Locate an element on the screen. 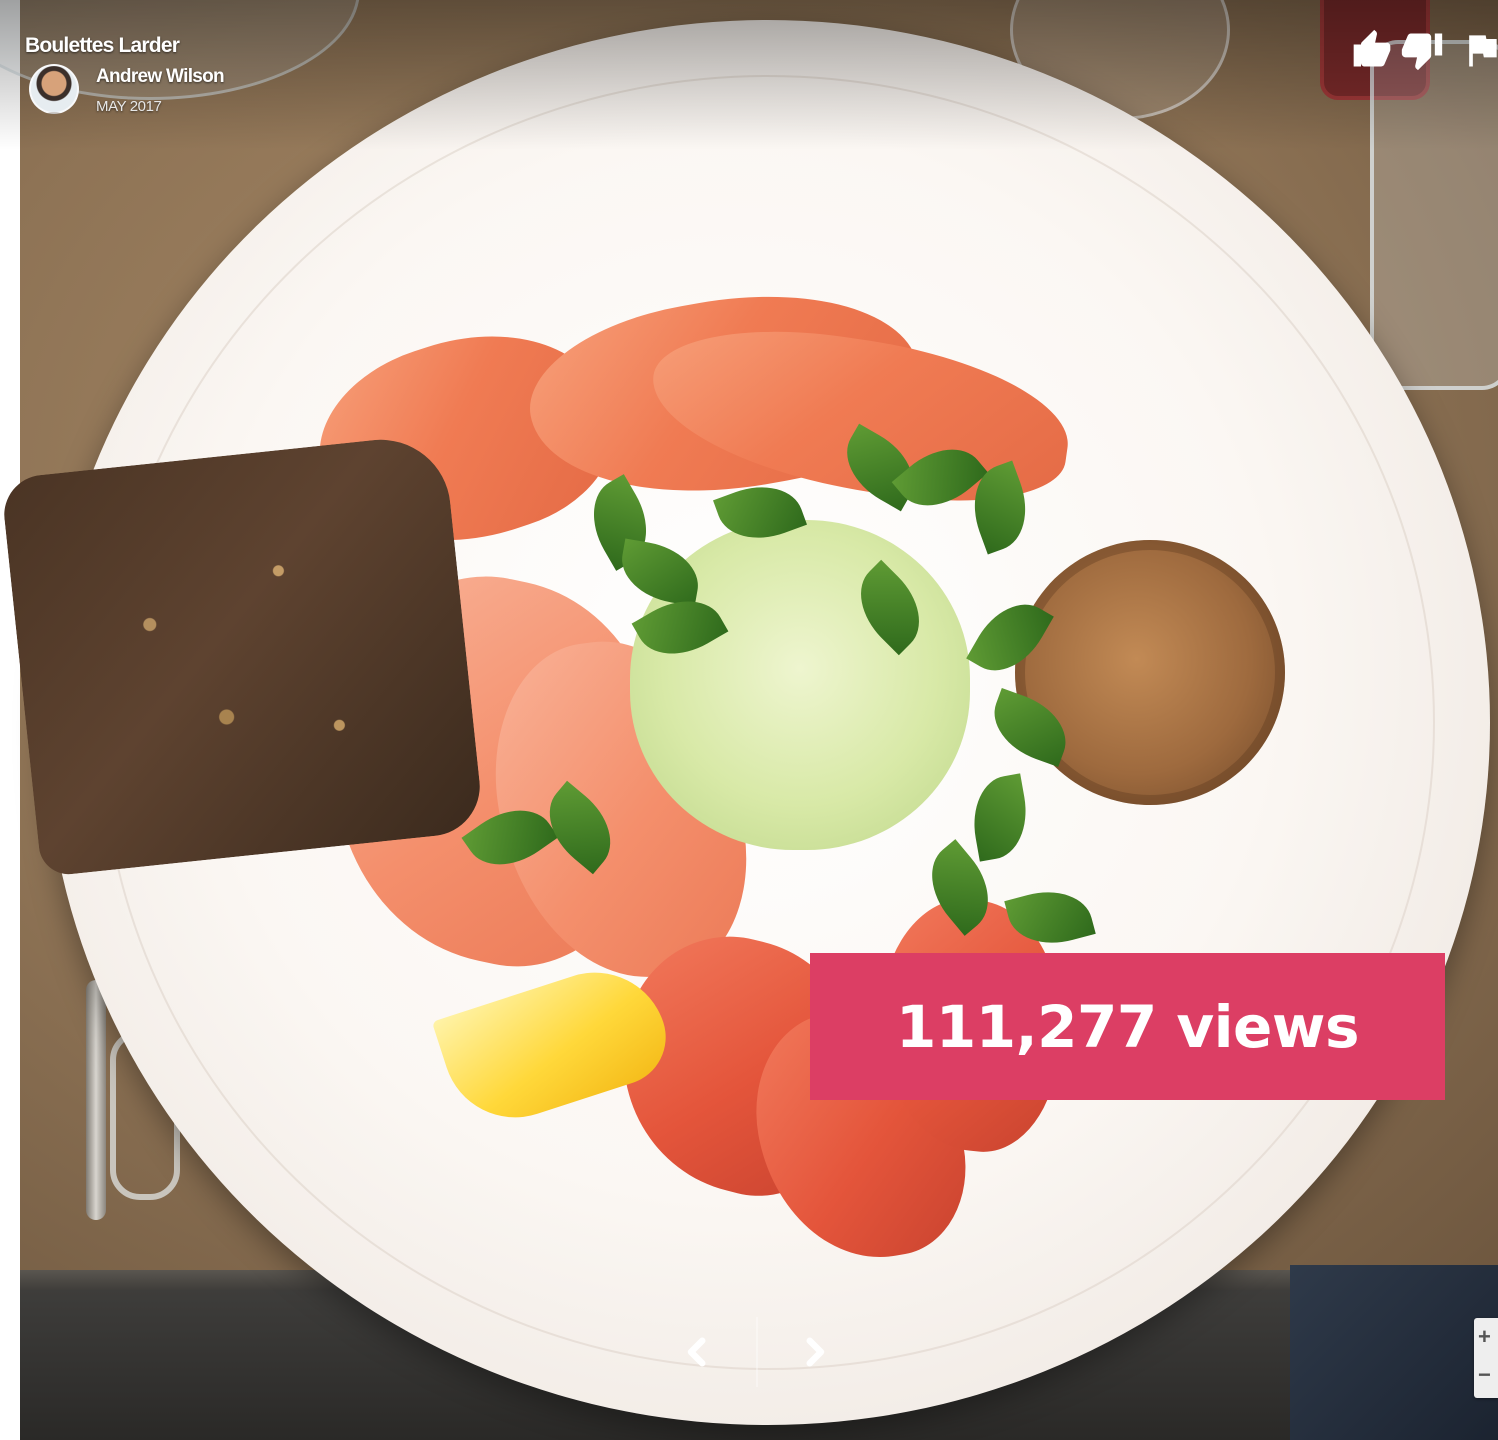  views-badge: 111,277 views is located at coordinates (1127, 1026).